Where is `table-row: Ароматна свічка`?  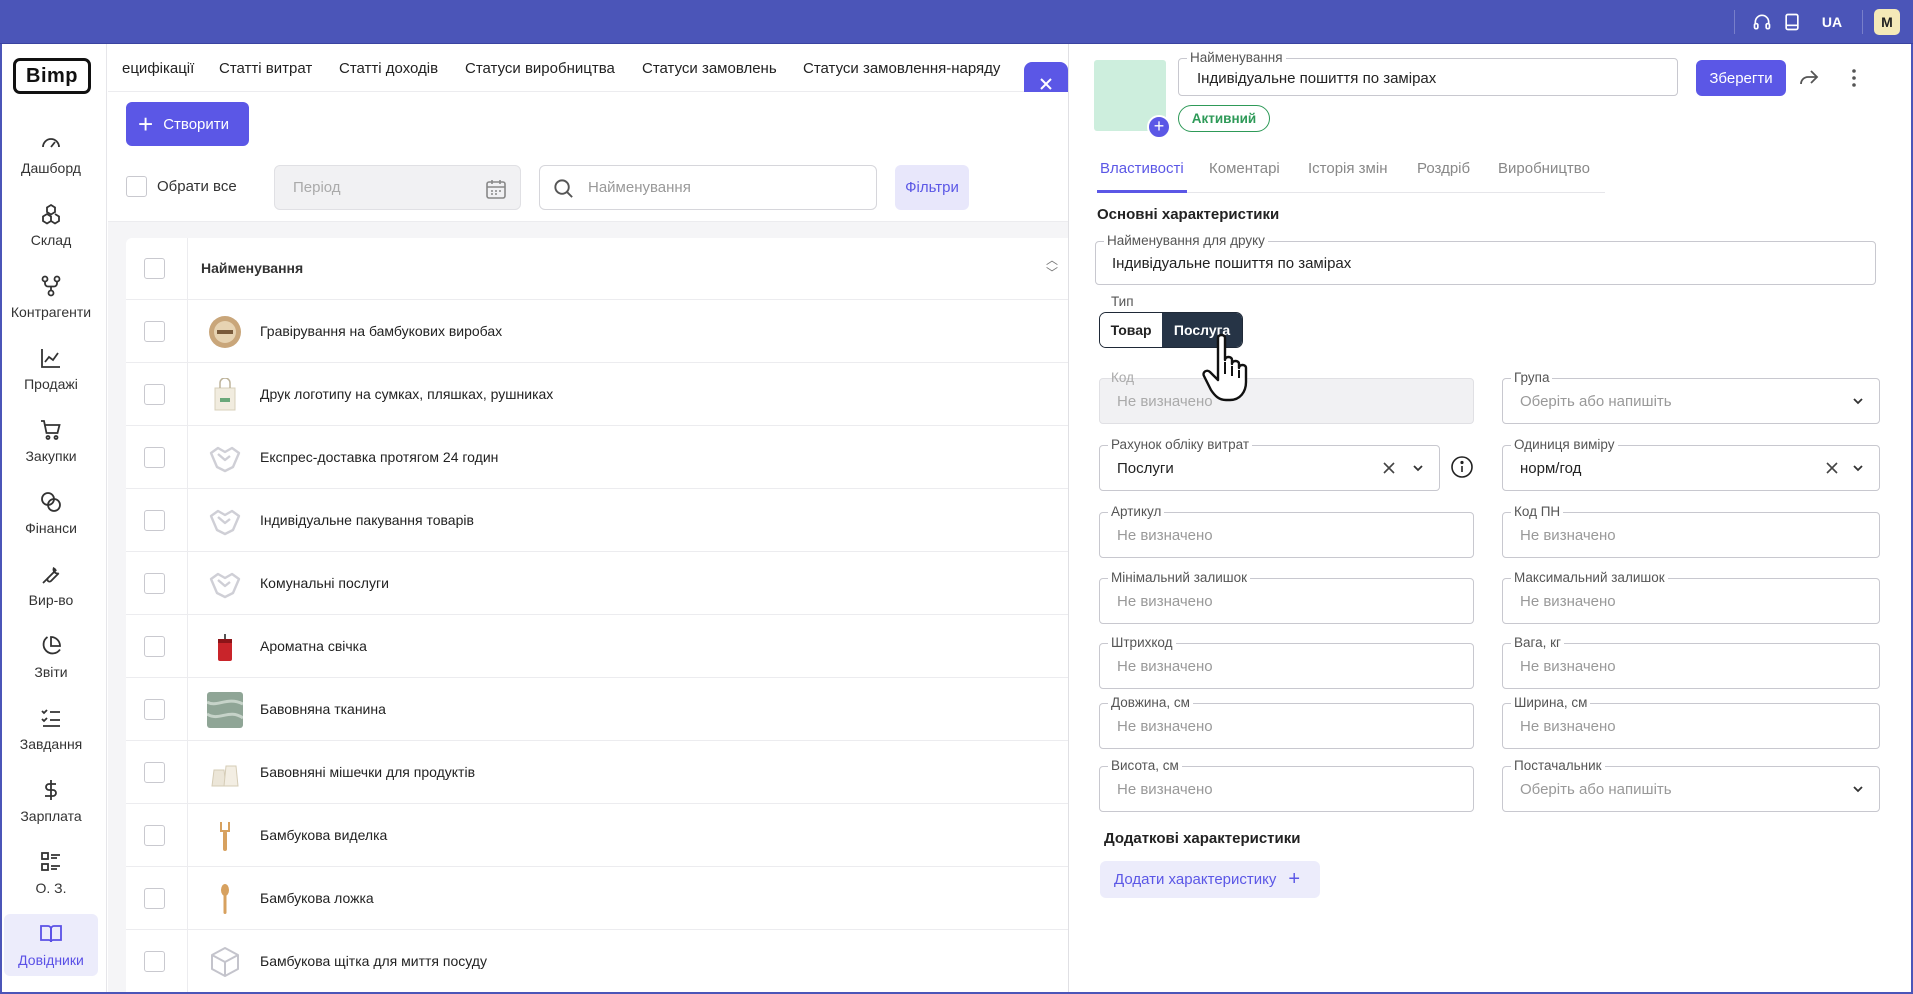
table-row: Ароматна свічка is located at coordinates (597, 646).